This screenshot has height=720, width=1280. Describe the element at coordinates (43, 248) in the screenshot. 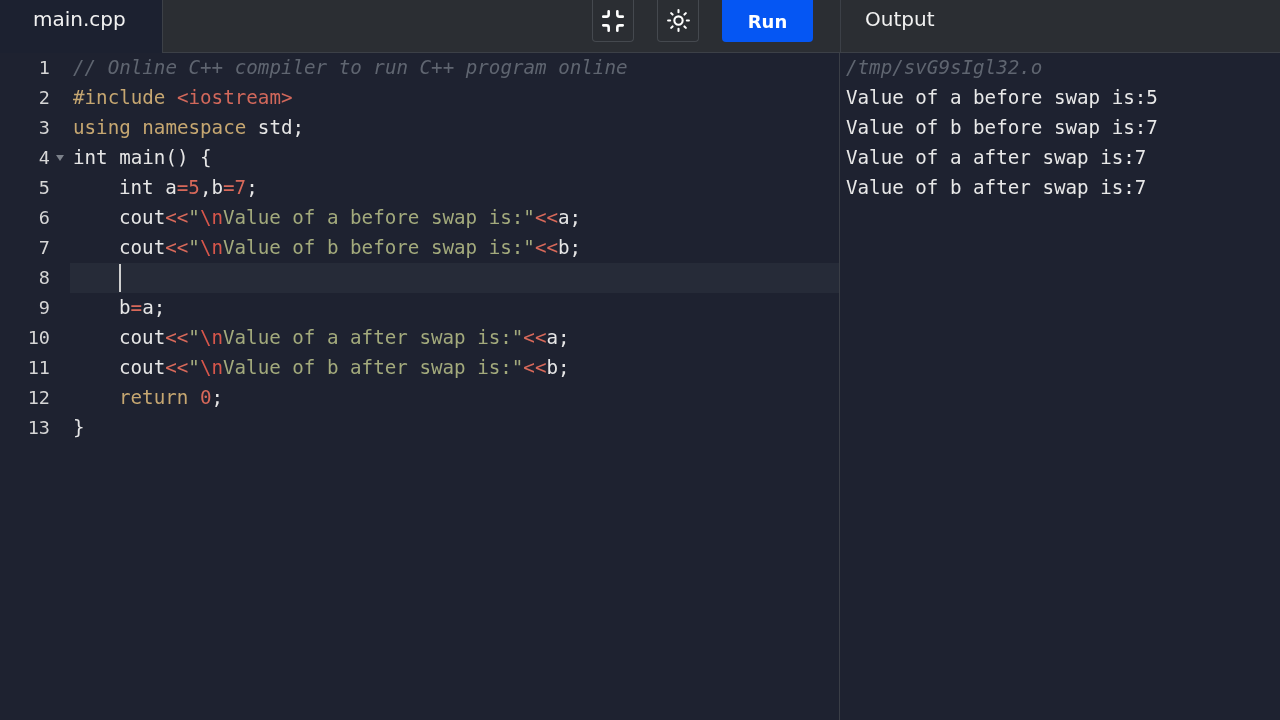

I see `line-number: 7` at that location.